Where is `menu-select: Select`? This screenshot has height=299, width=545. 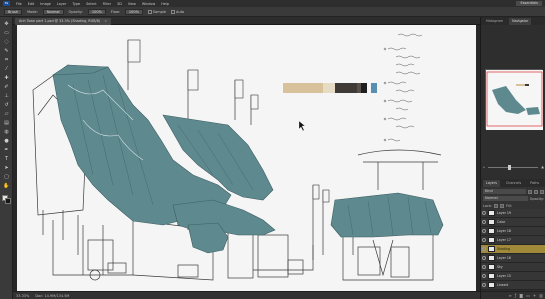 menu-select: Select is located at coordinates (91, 4).